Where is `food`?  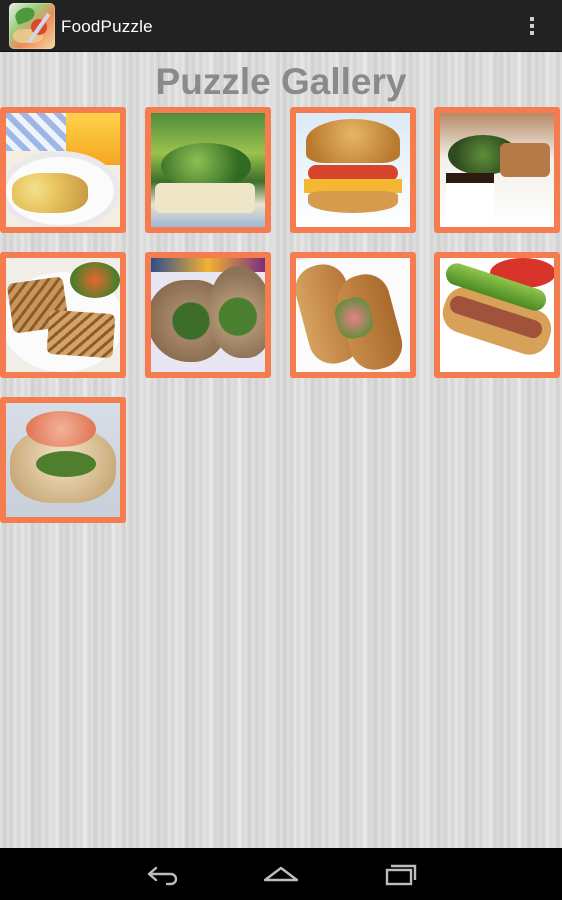 food is located at coordinates (50, 193).